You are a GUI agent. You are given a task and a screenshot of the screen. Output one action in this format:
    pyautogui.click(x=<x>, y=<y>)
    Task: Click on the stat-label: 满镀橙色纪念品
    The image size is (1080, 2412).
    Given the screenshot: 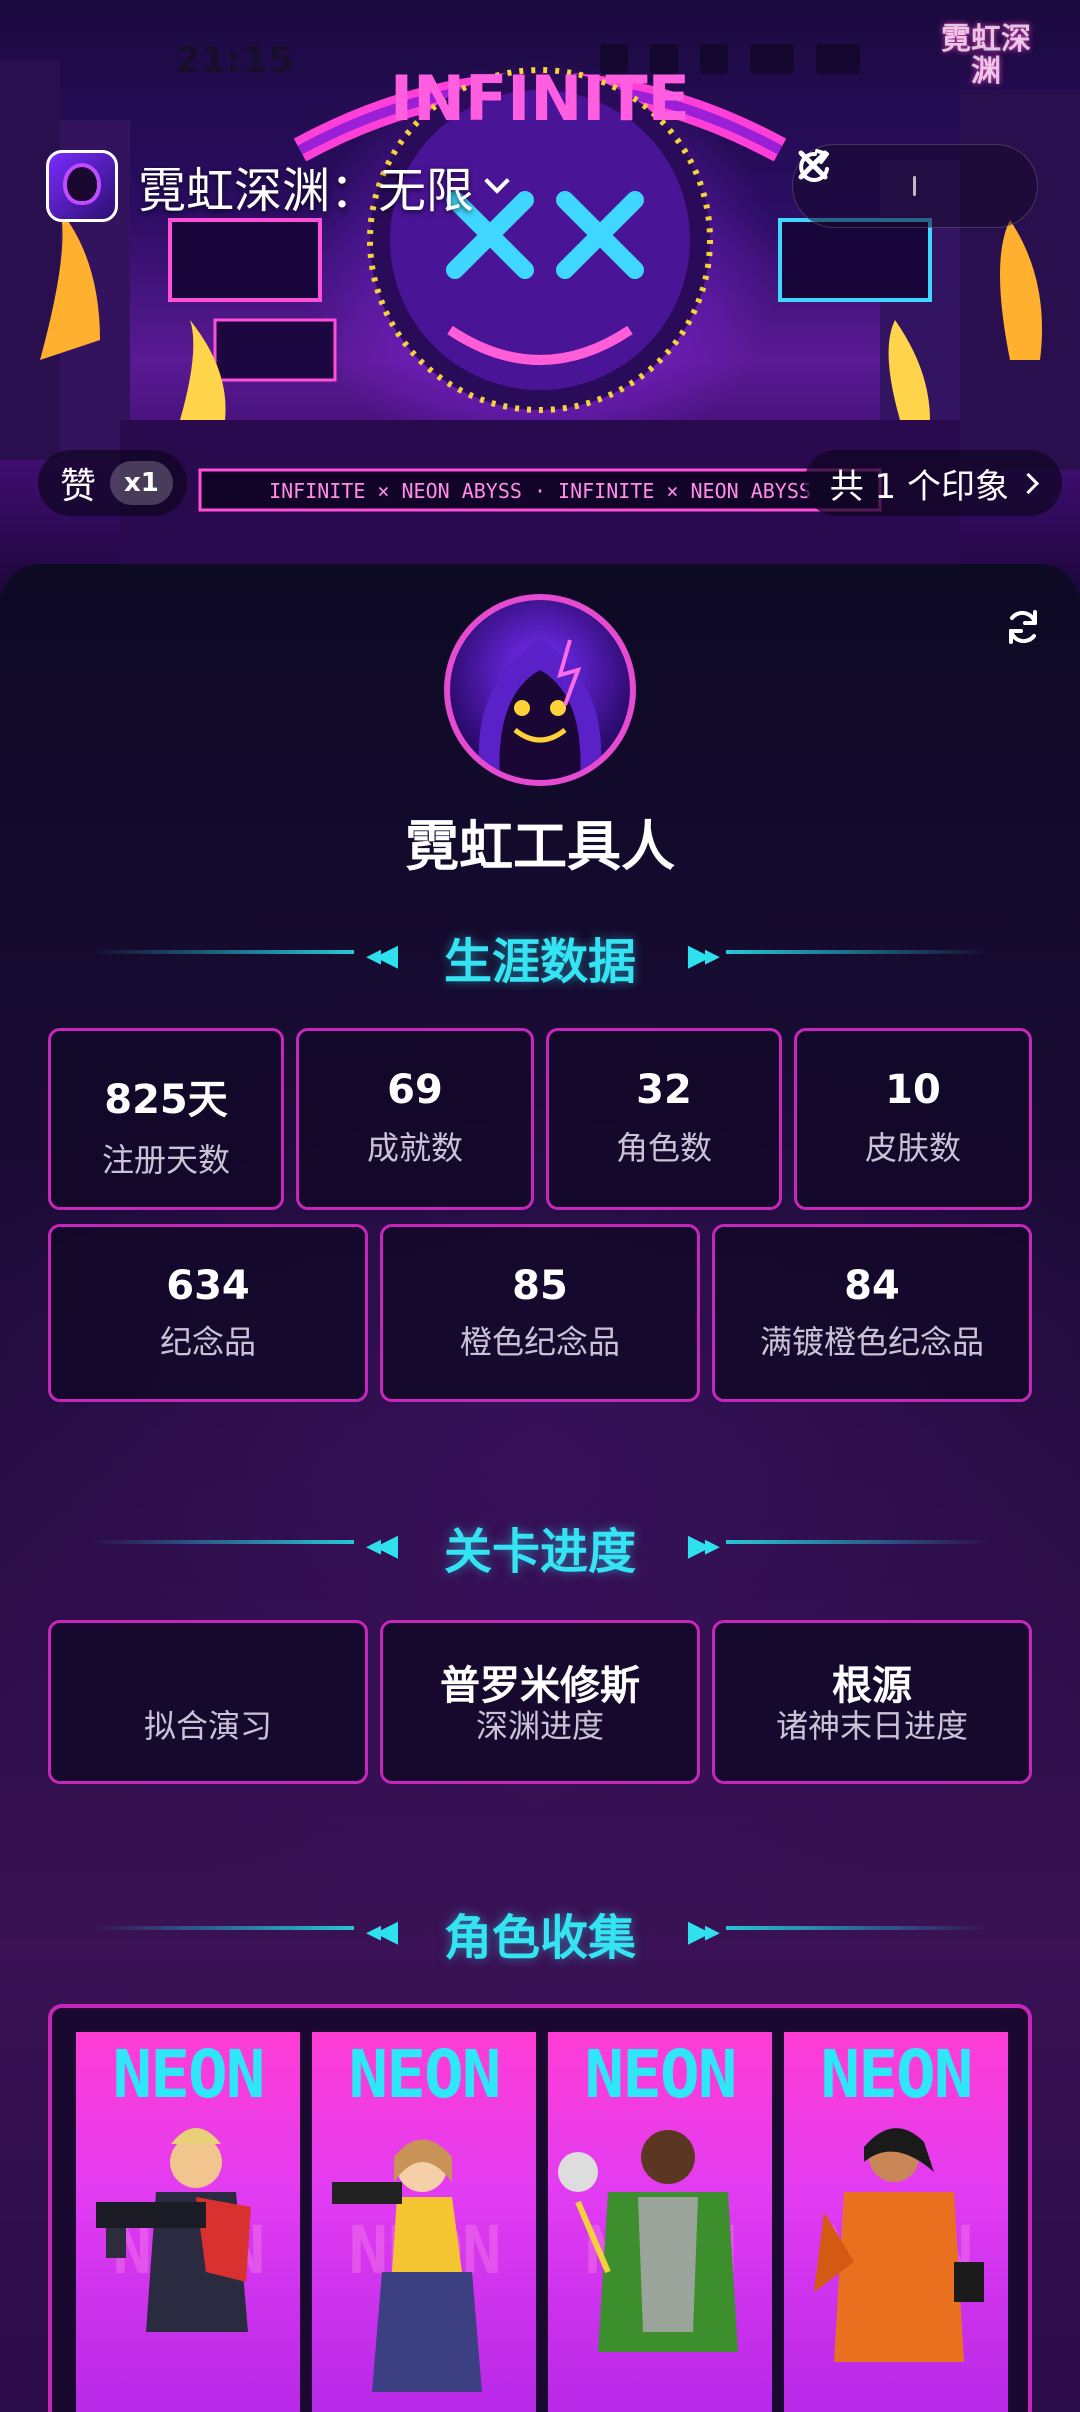 What is the action you would take?
    pyautogui.click(x=871, y=1342)
    